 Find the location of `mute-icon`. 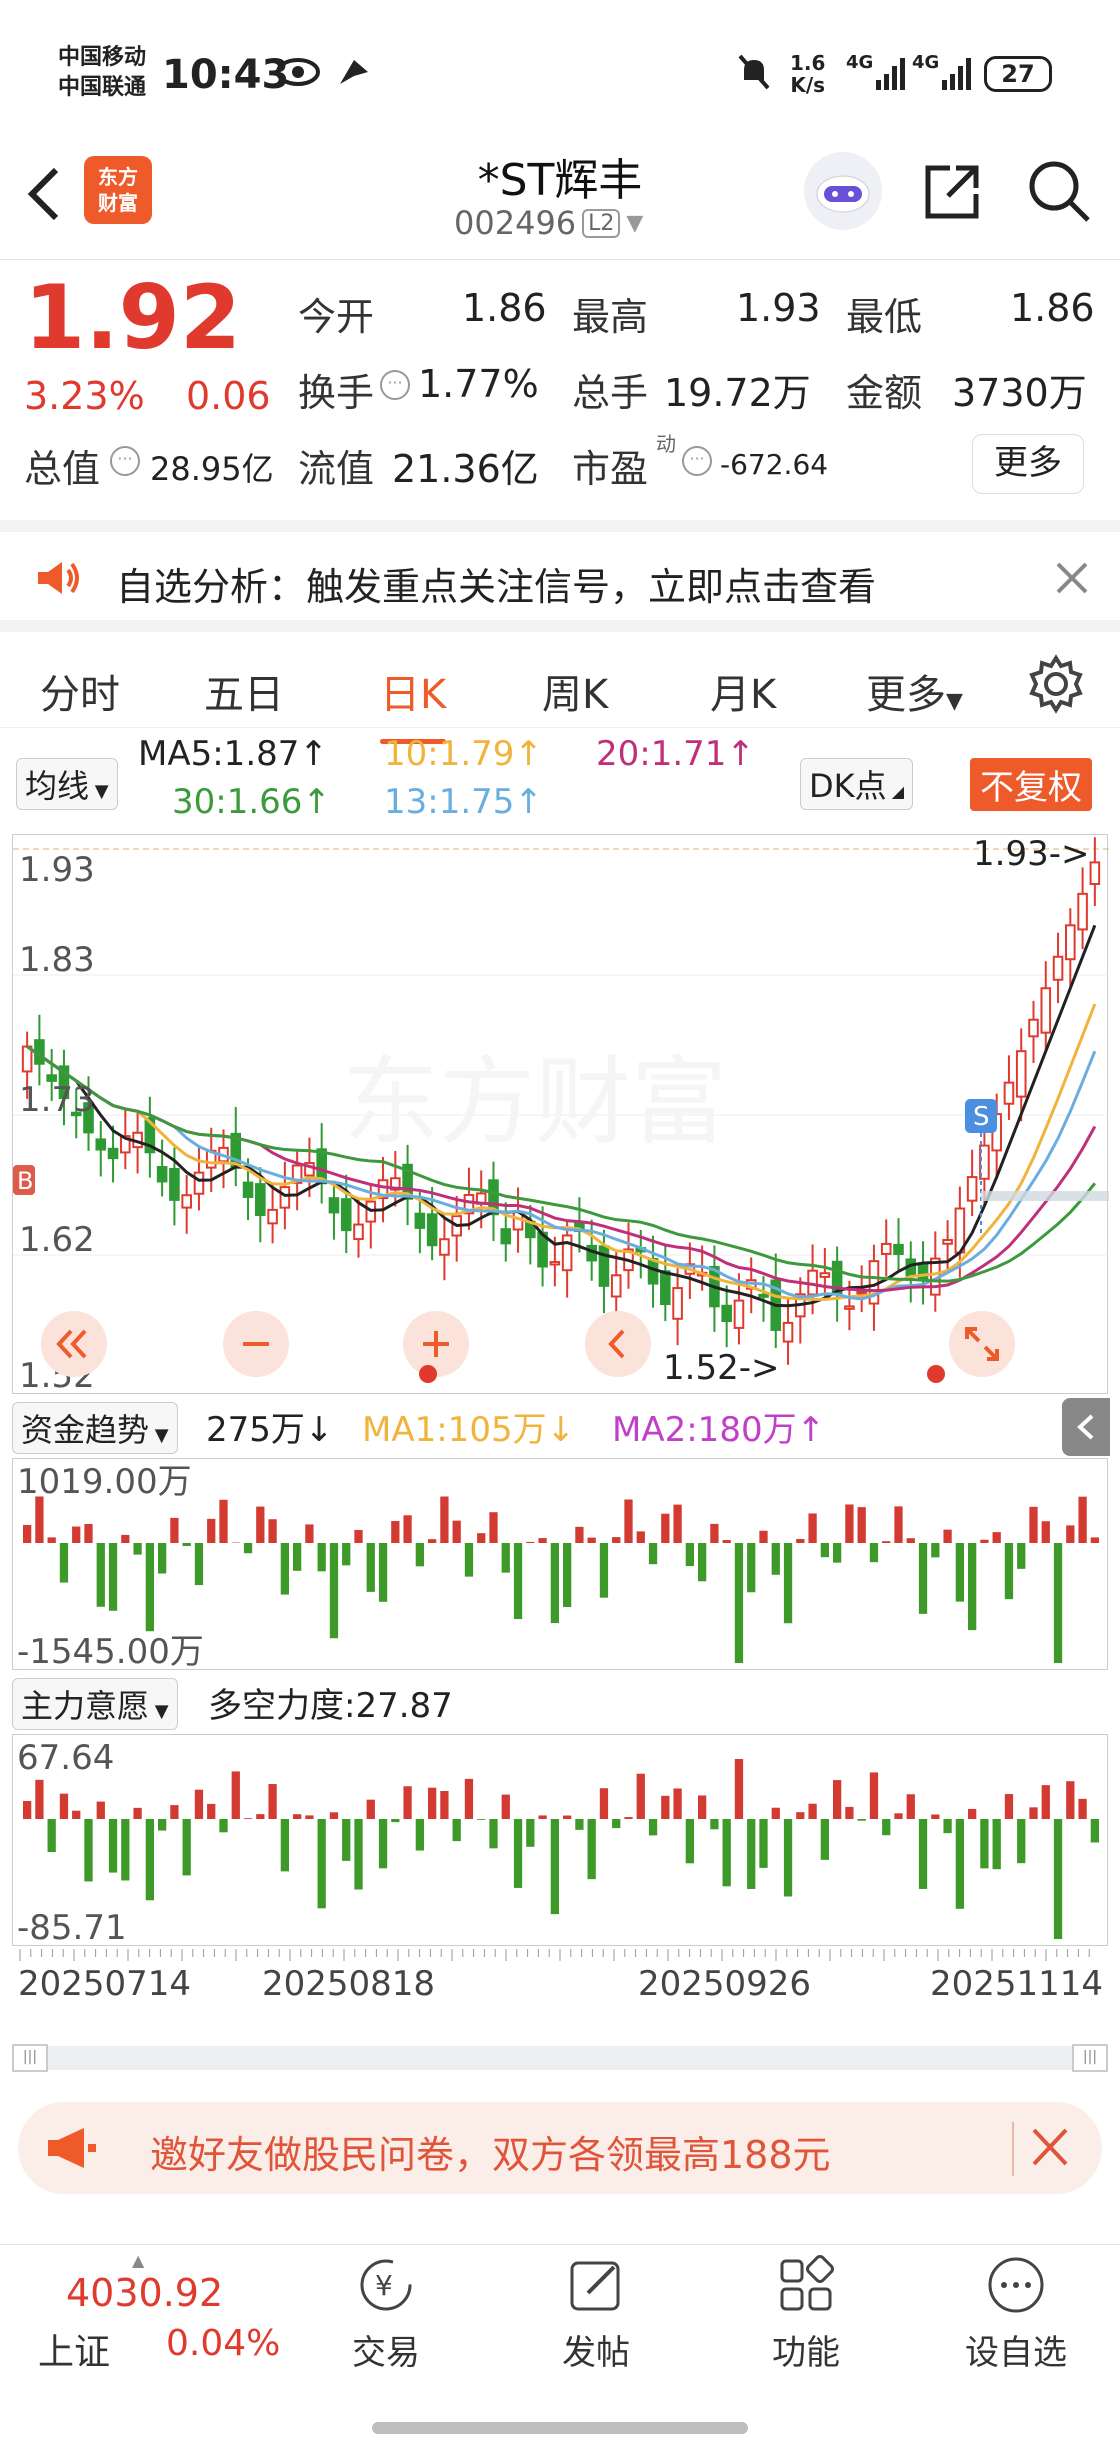

mute-icon is located at coordinates (754, 74).